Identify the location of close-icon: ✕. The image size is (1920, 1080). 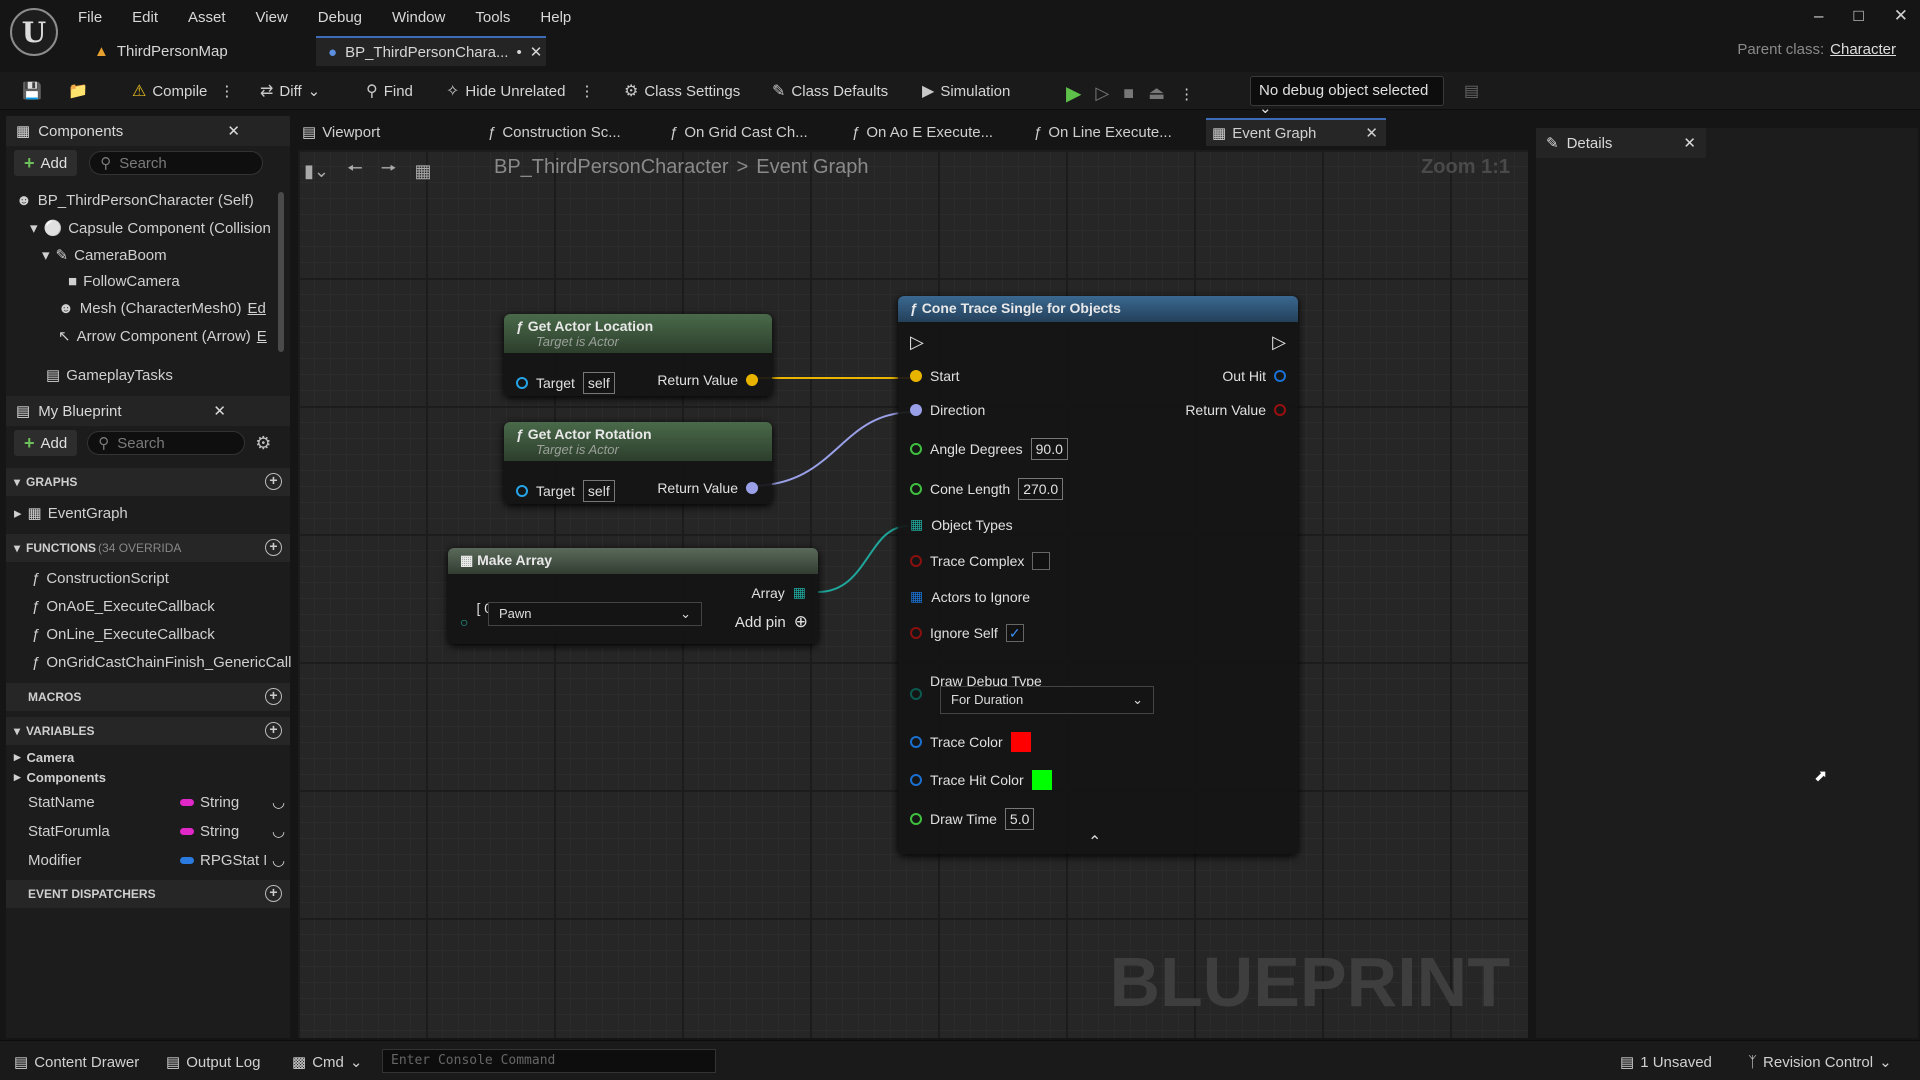
(1901, 16).